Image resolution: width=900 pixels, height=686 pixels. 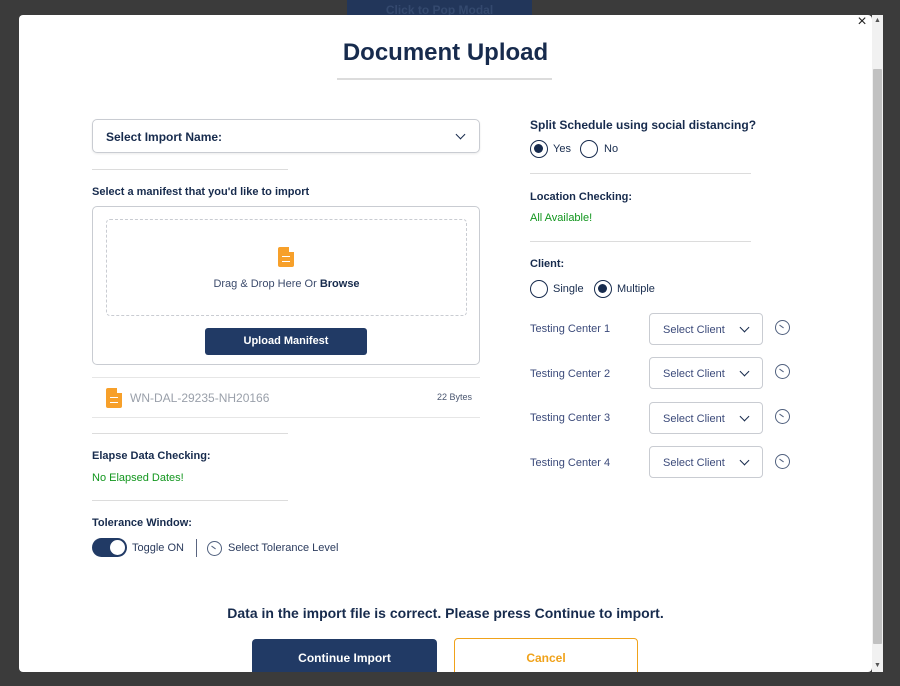 I want to click on radio-single, so click(x=539, y=289).